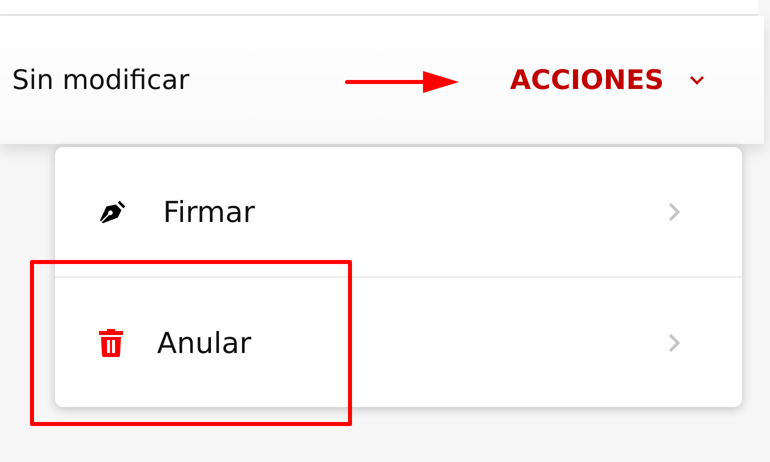  Describe the element at coordinates (697, 80) in the screenshot. I see `chevron-down-icon` at that location.